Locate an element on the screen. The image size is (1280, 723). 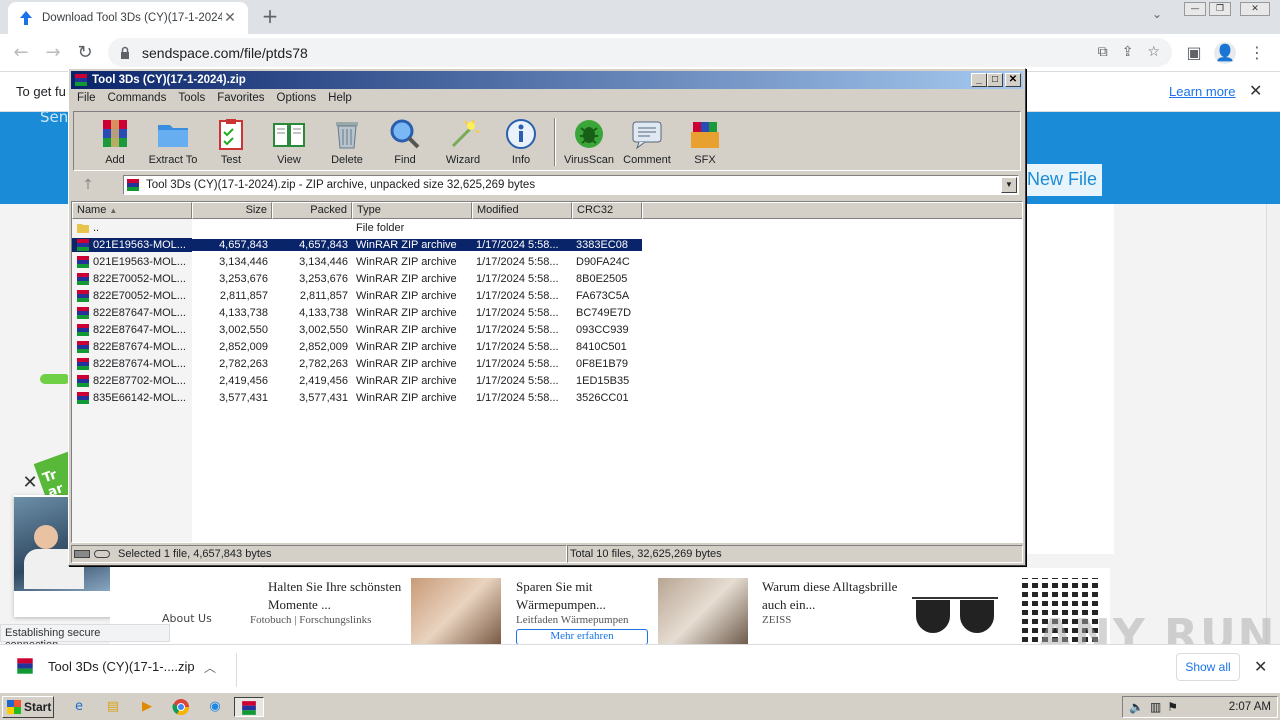
tab-search-chevron-icon: ⌄ is located at coordinates (1157, 14).